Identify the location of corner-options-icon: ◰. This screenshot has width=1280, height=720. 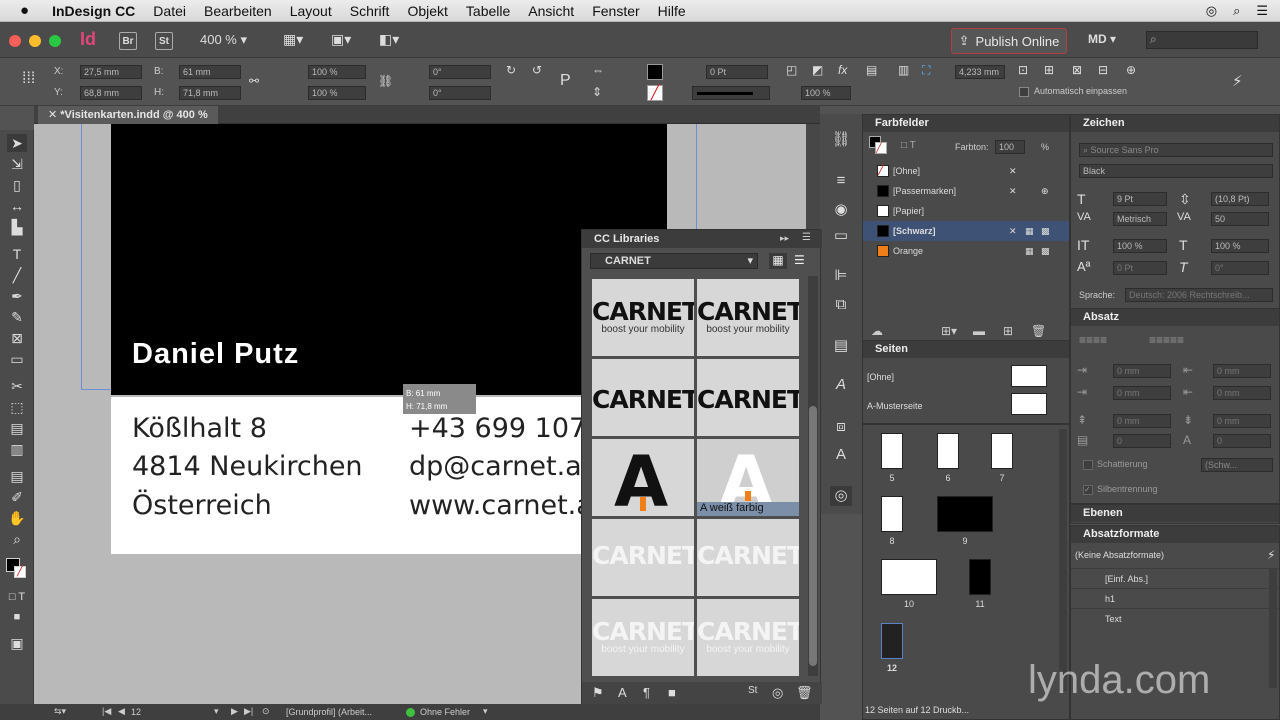
(791, 70).